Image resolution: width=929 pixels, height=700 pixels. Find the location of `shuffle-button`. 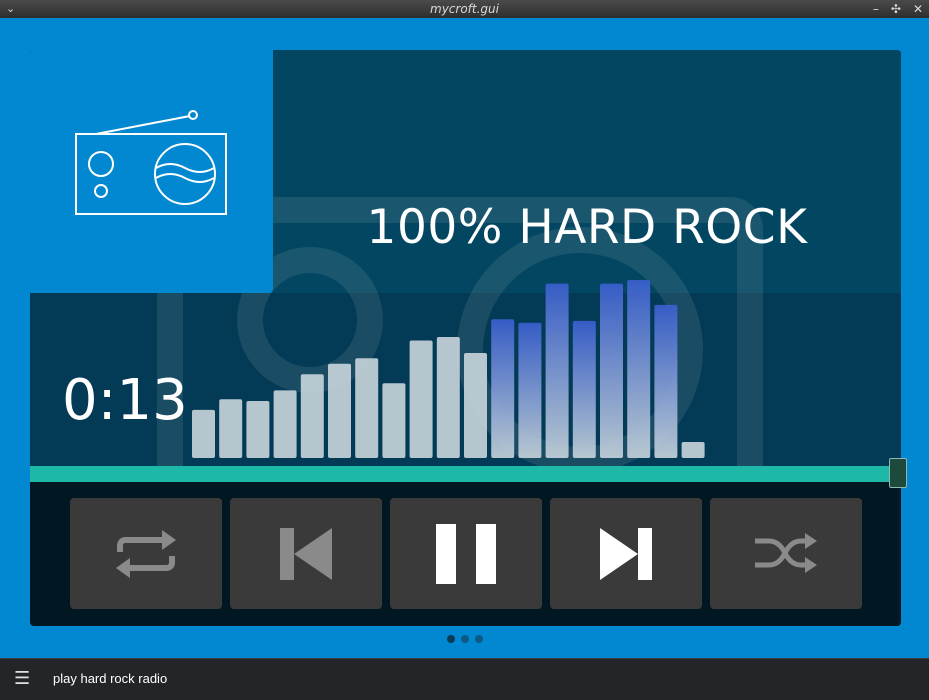

shuffle-button is located at coordinates (786, 553).